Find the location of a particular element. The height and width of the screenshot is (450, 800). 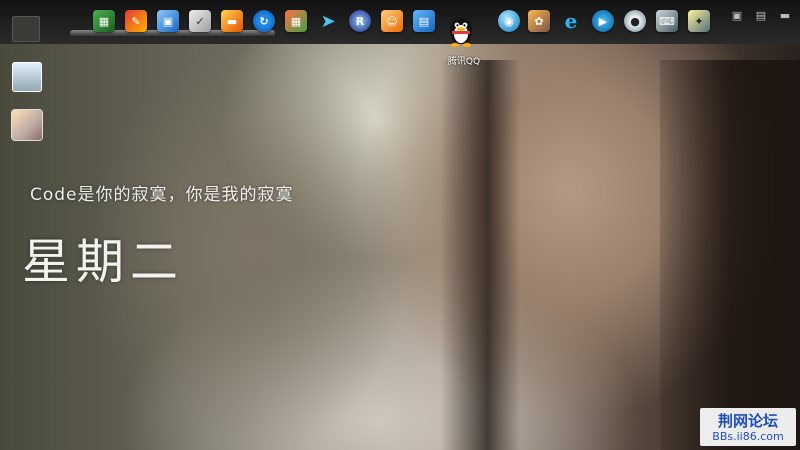

webcam-icon: ● is located at coordinates (635, 21).